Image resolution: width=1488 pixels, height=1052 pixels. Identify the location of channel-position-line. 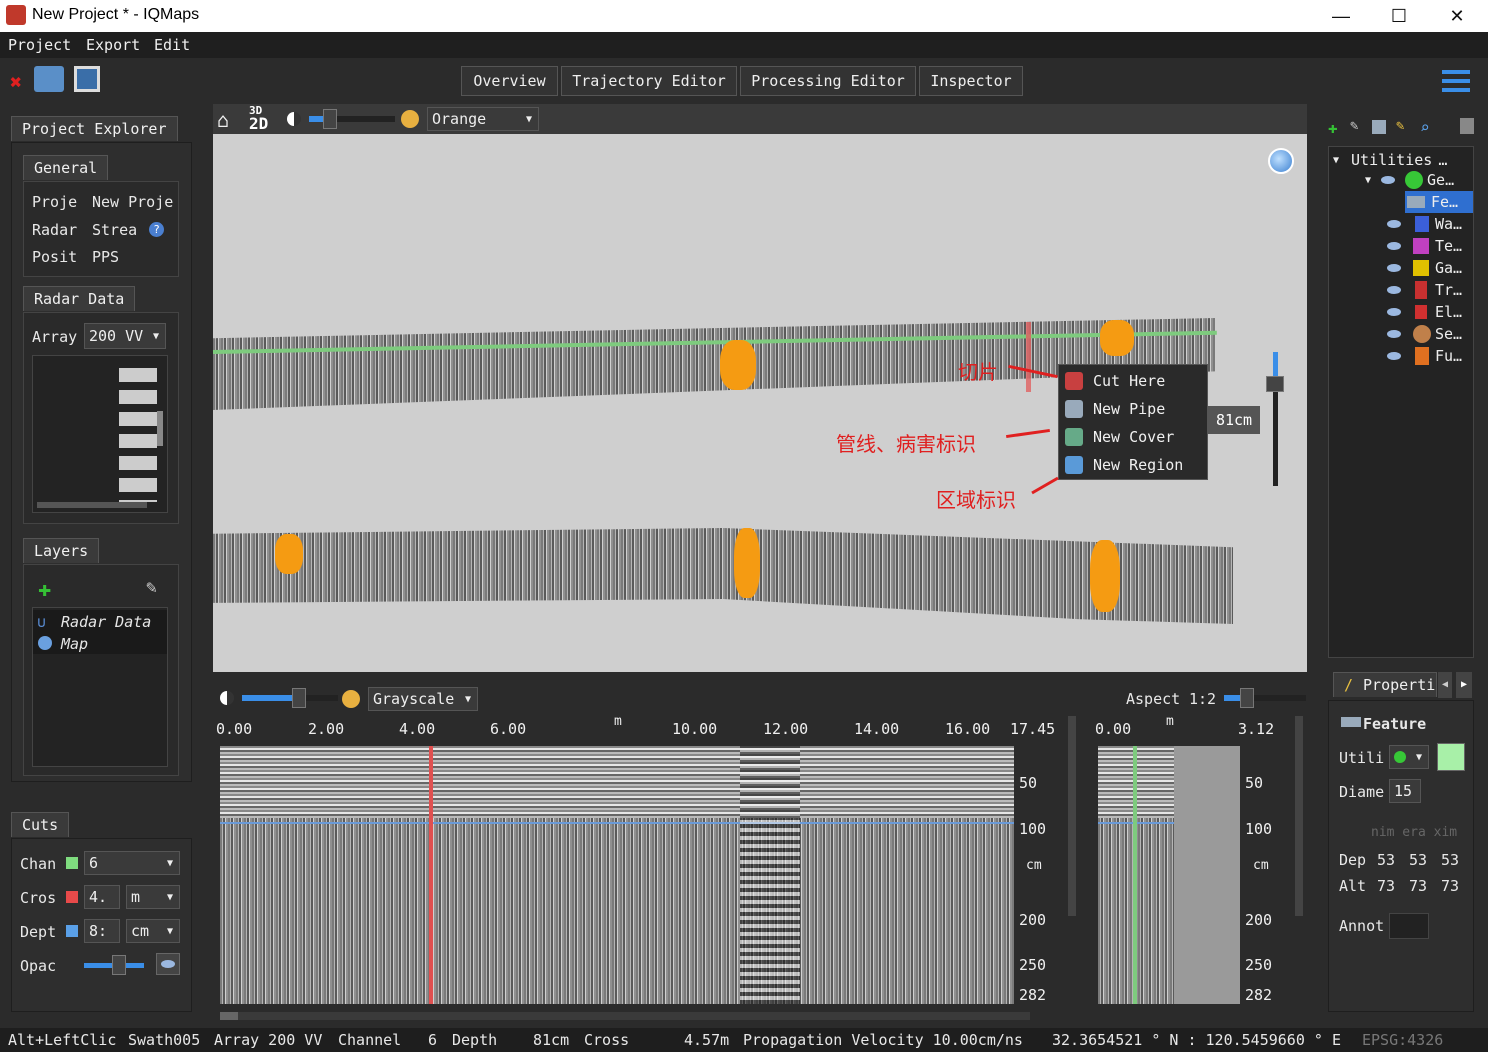
(1135, 875).